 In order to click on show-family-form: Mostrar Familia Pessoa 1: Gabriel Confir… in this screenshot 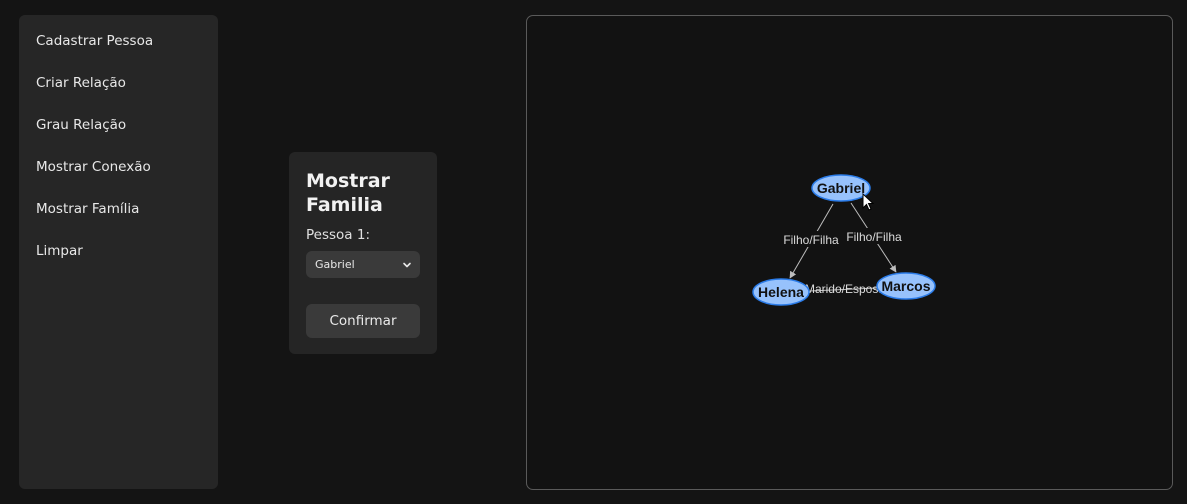, I will do `click(363, 253)`.